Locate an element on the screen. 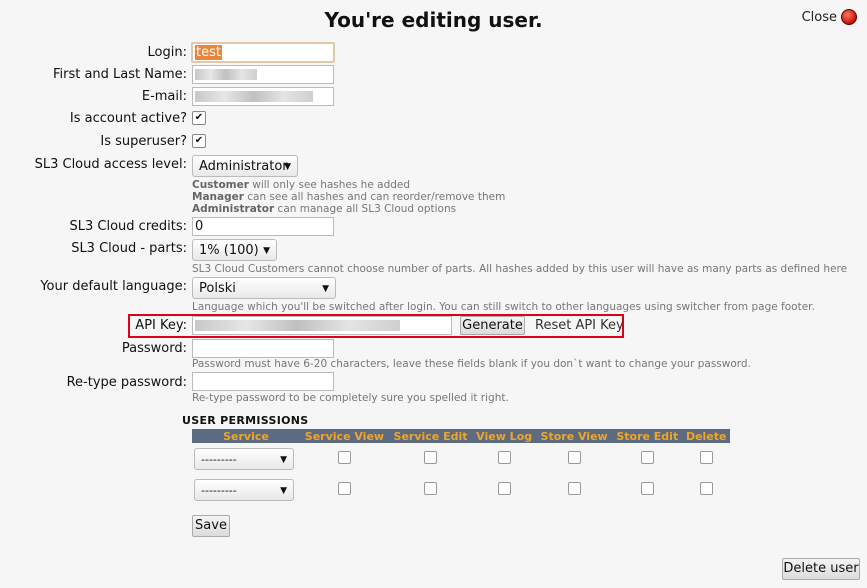 This screenshot has width=867, height=588. parts-select: 1% (100) ▼ is located at coordinates (234, 250).